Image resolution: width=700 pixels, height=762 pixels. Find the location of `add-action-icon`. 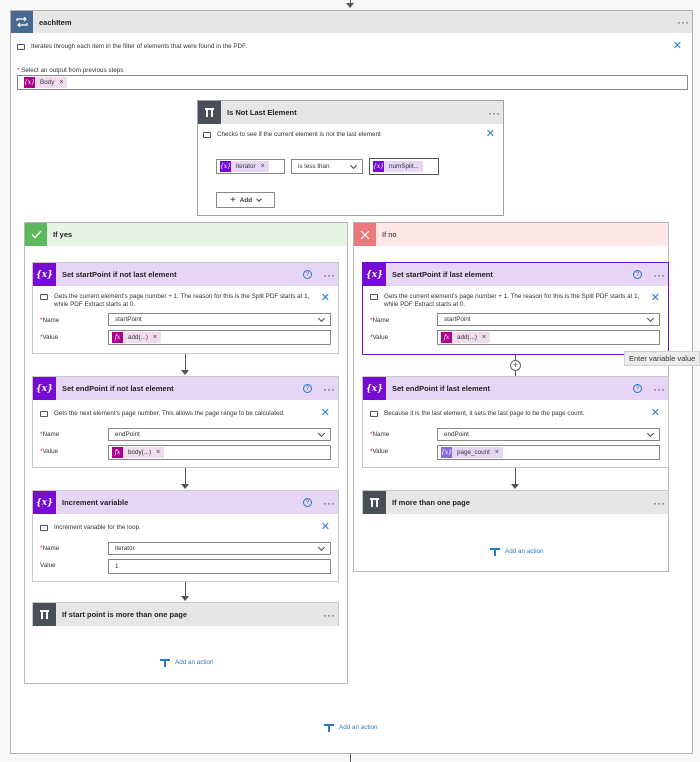

add-action-icon is located at coordinates (495, 551).